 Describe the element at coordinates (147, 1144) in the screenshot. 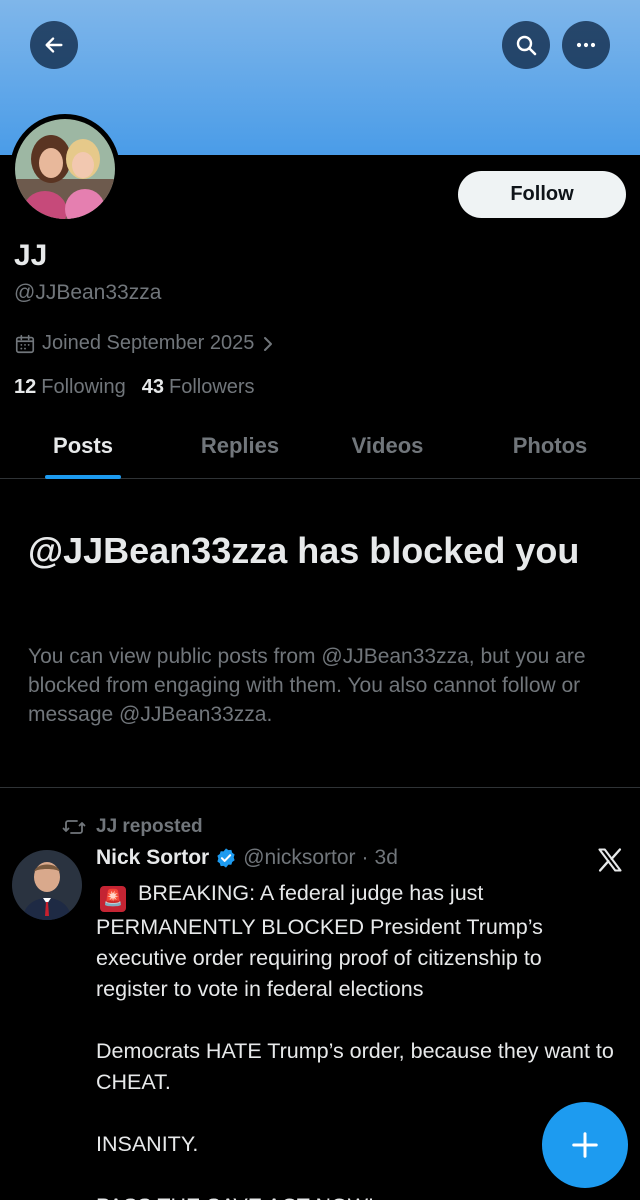

I see `post-paragraph: INSANITY.` at that location.